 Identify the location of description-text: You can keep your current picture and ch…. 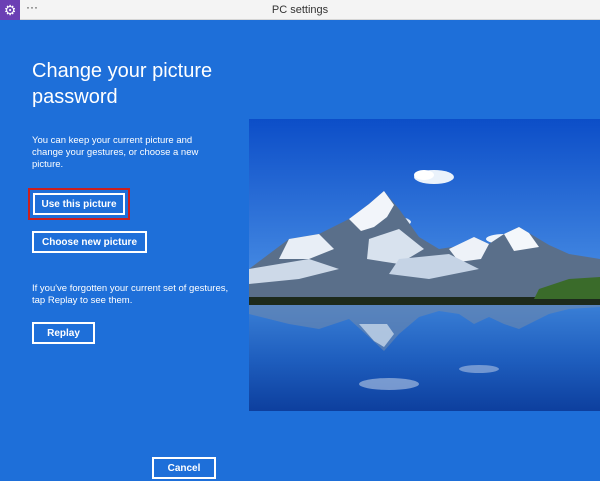
(115, 152).